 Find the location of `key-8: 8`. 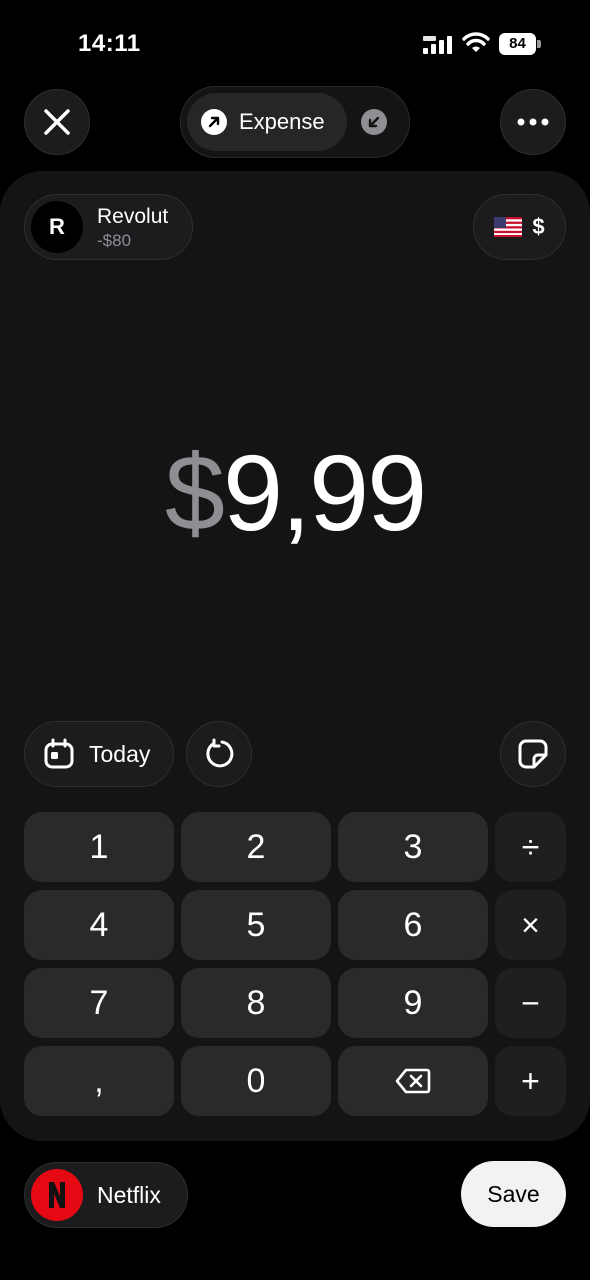

key-8: 8 is located at coordinates (256, 1003).